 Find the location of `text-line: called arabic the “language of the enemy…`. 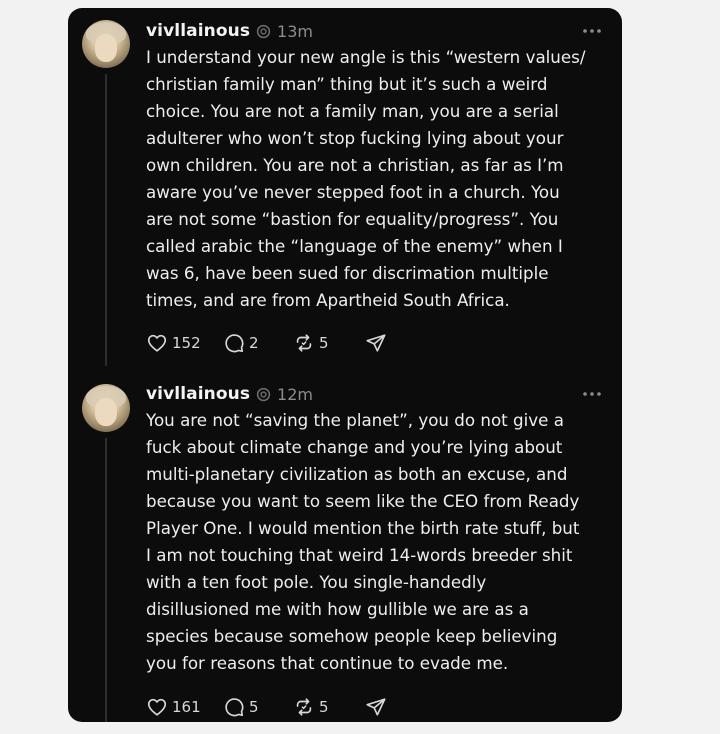

text-line: called arabic the “language of the enemy… is located at coordinates (354, 246).